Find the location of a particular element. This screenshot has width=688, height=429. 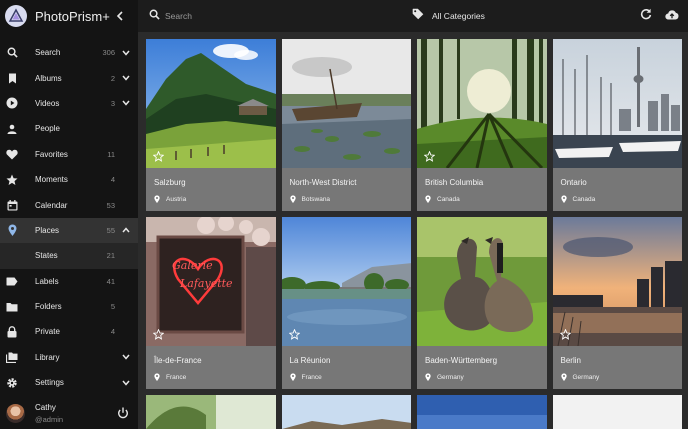

label-icon is located at coordinates (12, 281).